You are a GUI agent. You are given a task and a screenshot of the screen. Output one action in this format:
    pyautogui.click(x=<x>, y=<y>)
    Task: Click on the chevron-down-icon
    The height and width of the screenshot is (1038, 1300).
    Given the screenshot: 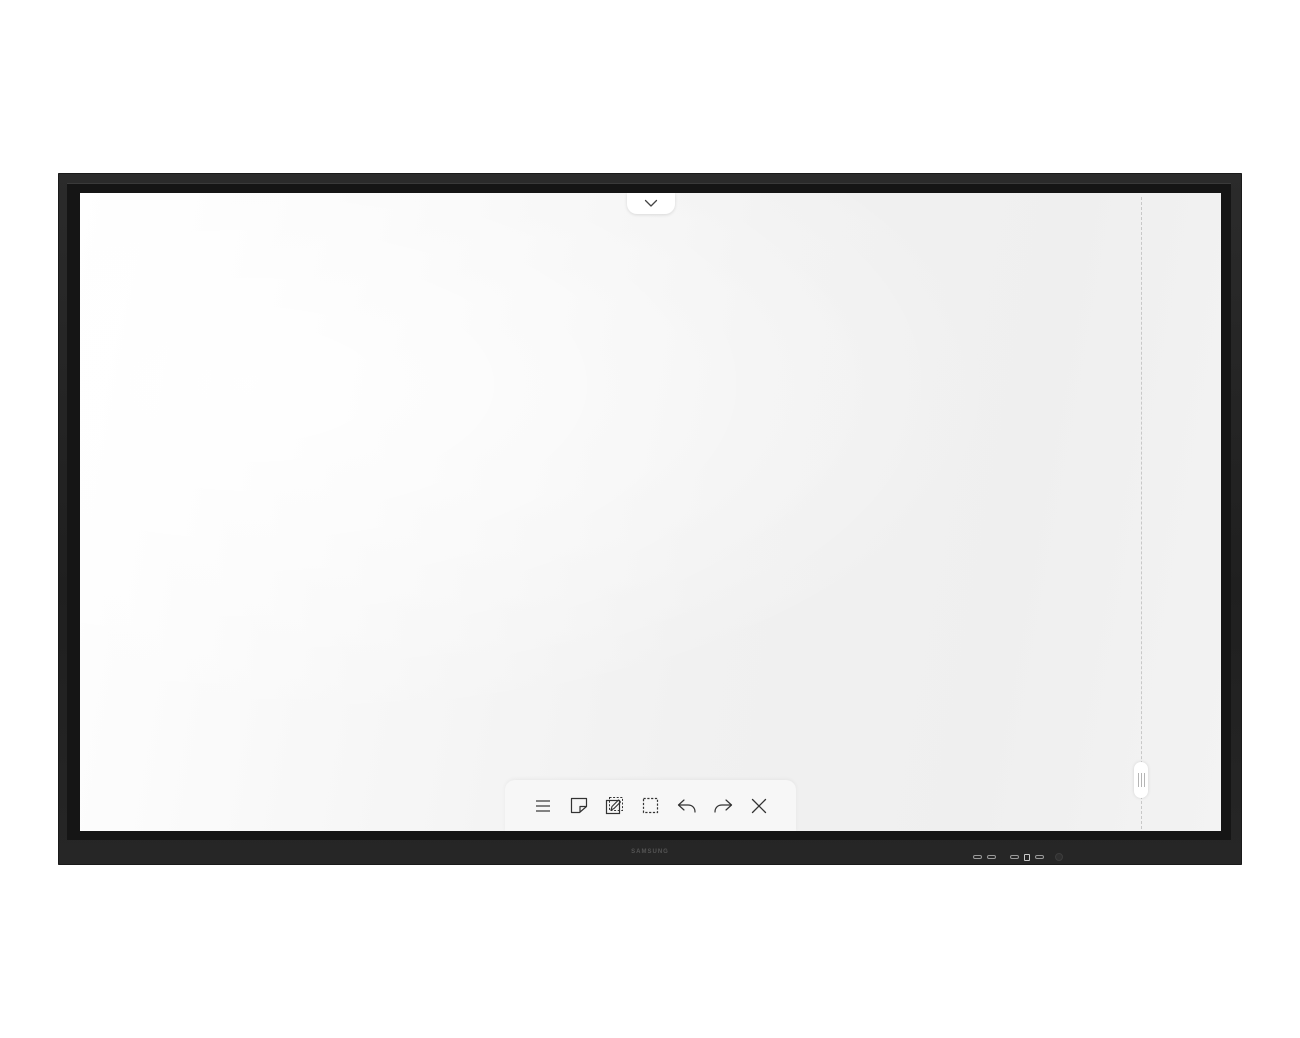 What is the action you would take?
    pyautogui.click(x=651, y=203)
    